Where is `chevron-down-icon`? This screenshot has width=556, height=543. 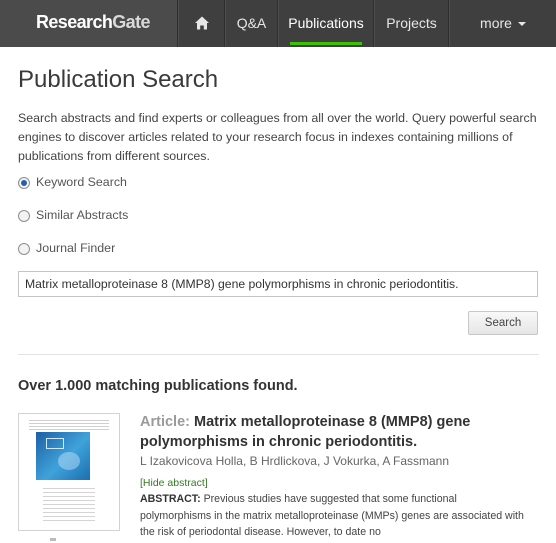
chevron-down-icon is located at coordinates (521, 24).